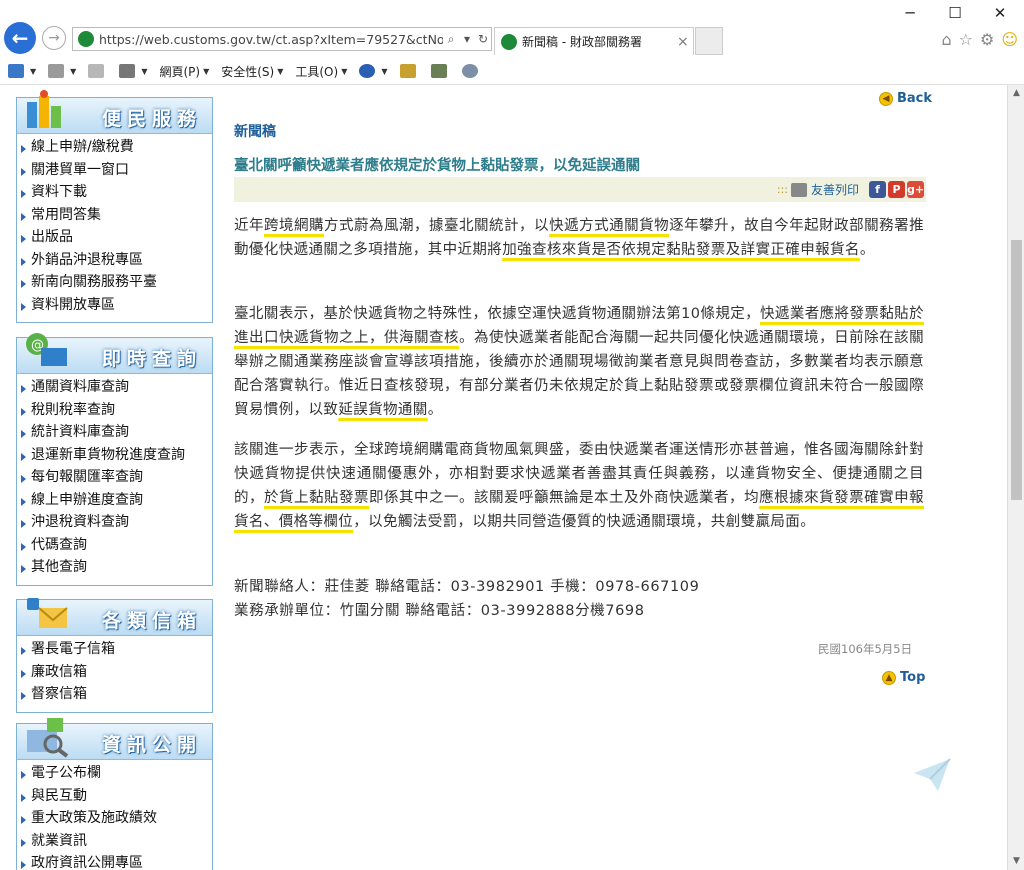 This screenshot has height=870, width=1024. I want to click on read-mail-command, so click(97, 71).